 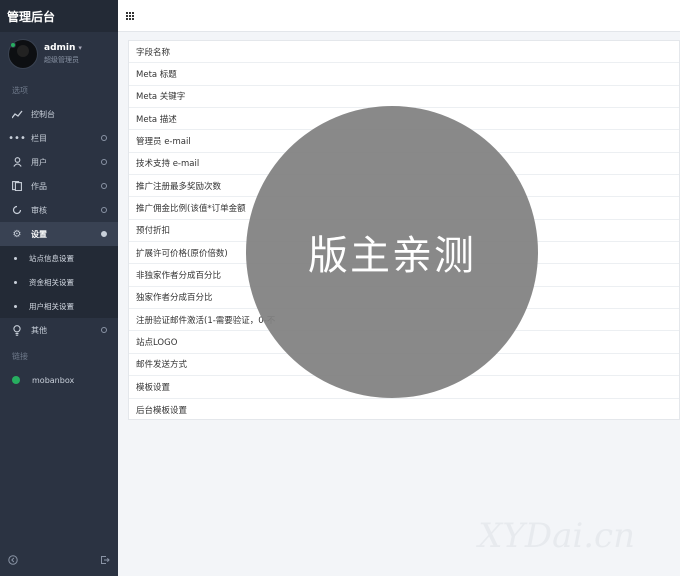 What do you see at coordinates (13, 561) in the screenshot?
I see `collapse-icon` at bounding box center [13, 561].